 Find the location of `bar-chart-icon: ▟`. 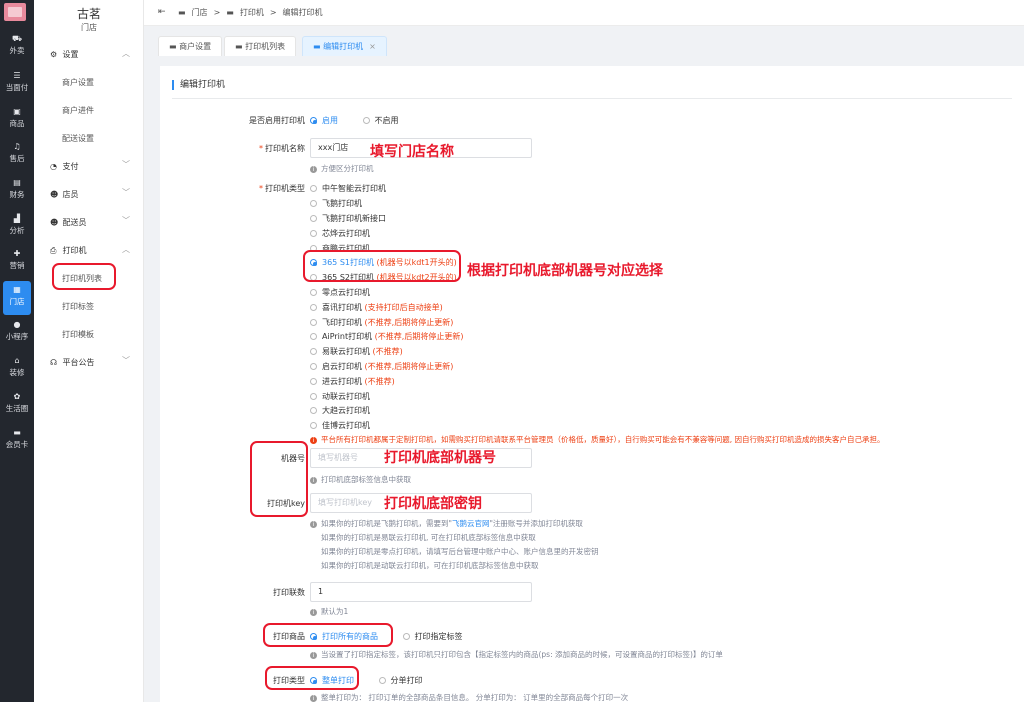

bar-chart-icon: ▟ is located at coordinates (17, 218).